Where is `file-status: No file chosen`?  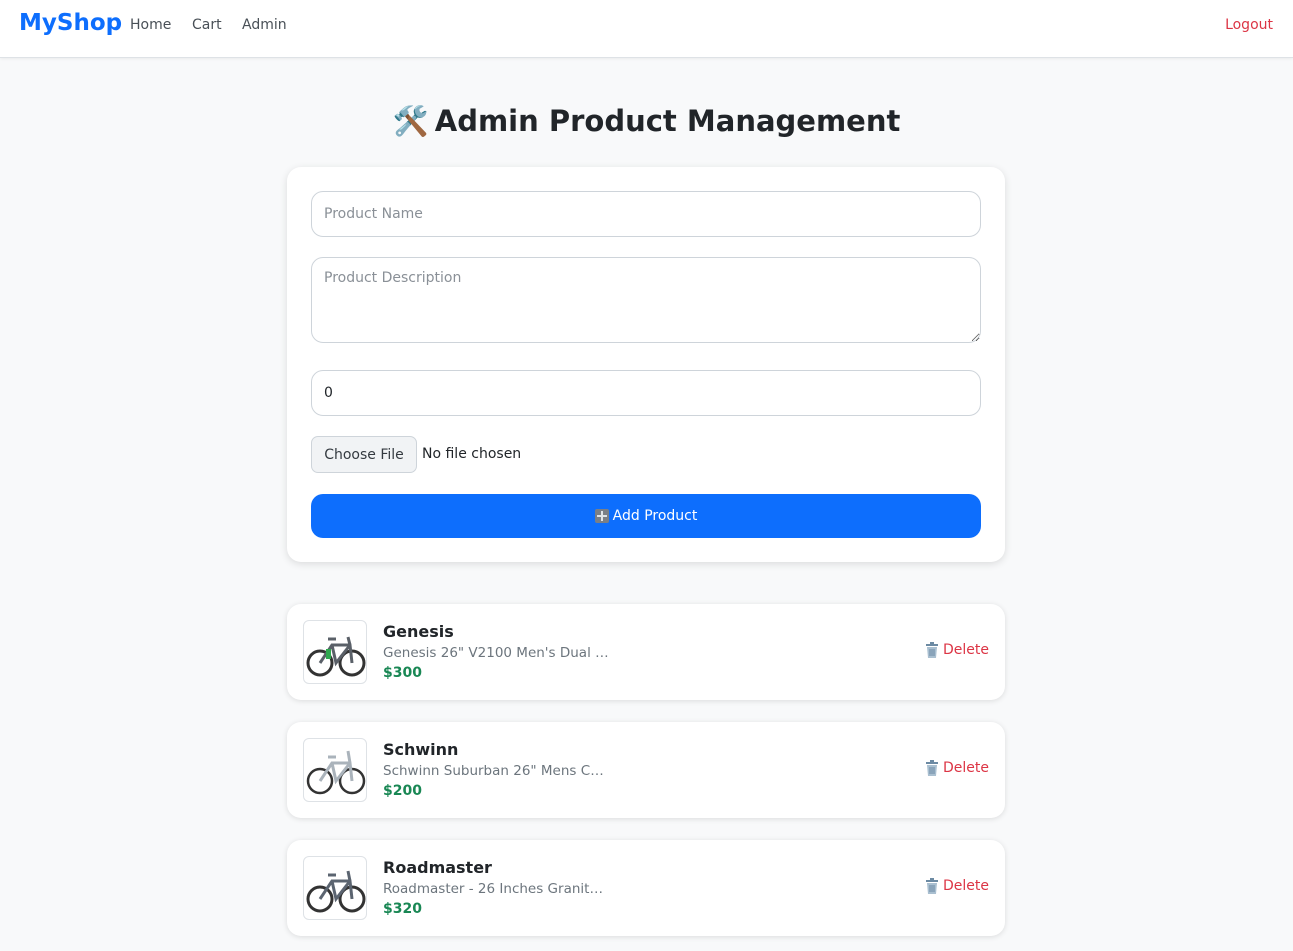 file-status: No file chosen is located at coordinates (472, 454).